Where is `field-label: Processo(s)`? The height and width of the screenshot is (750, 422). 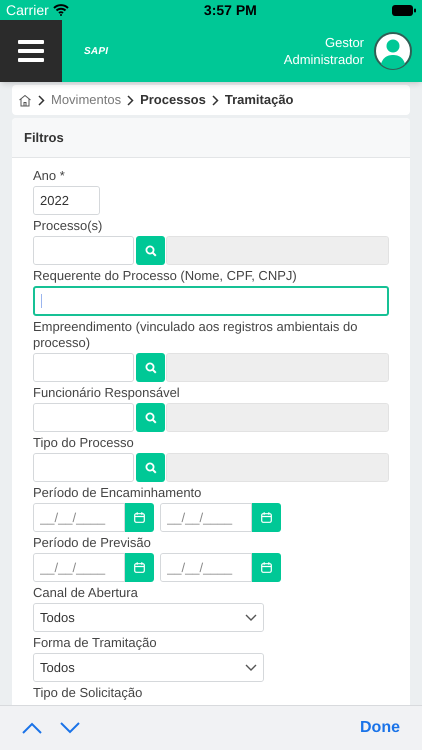
field-label: Processo(s) is located at coordinates (68, 226).